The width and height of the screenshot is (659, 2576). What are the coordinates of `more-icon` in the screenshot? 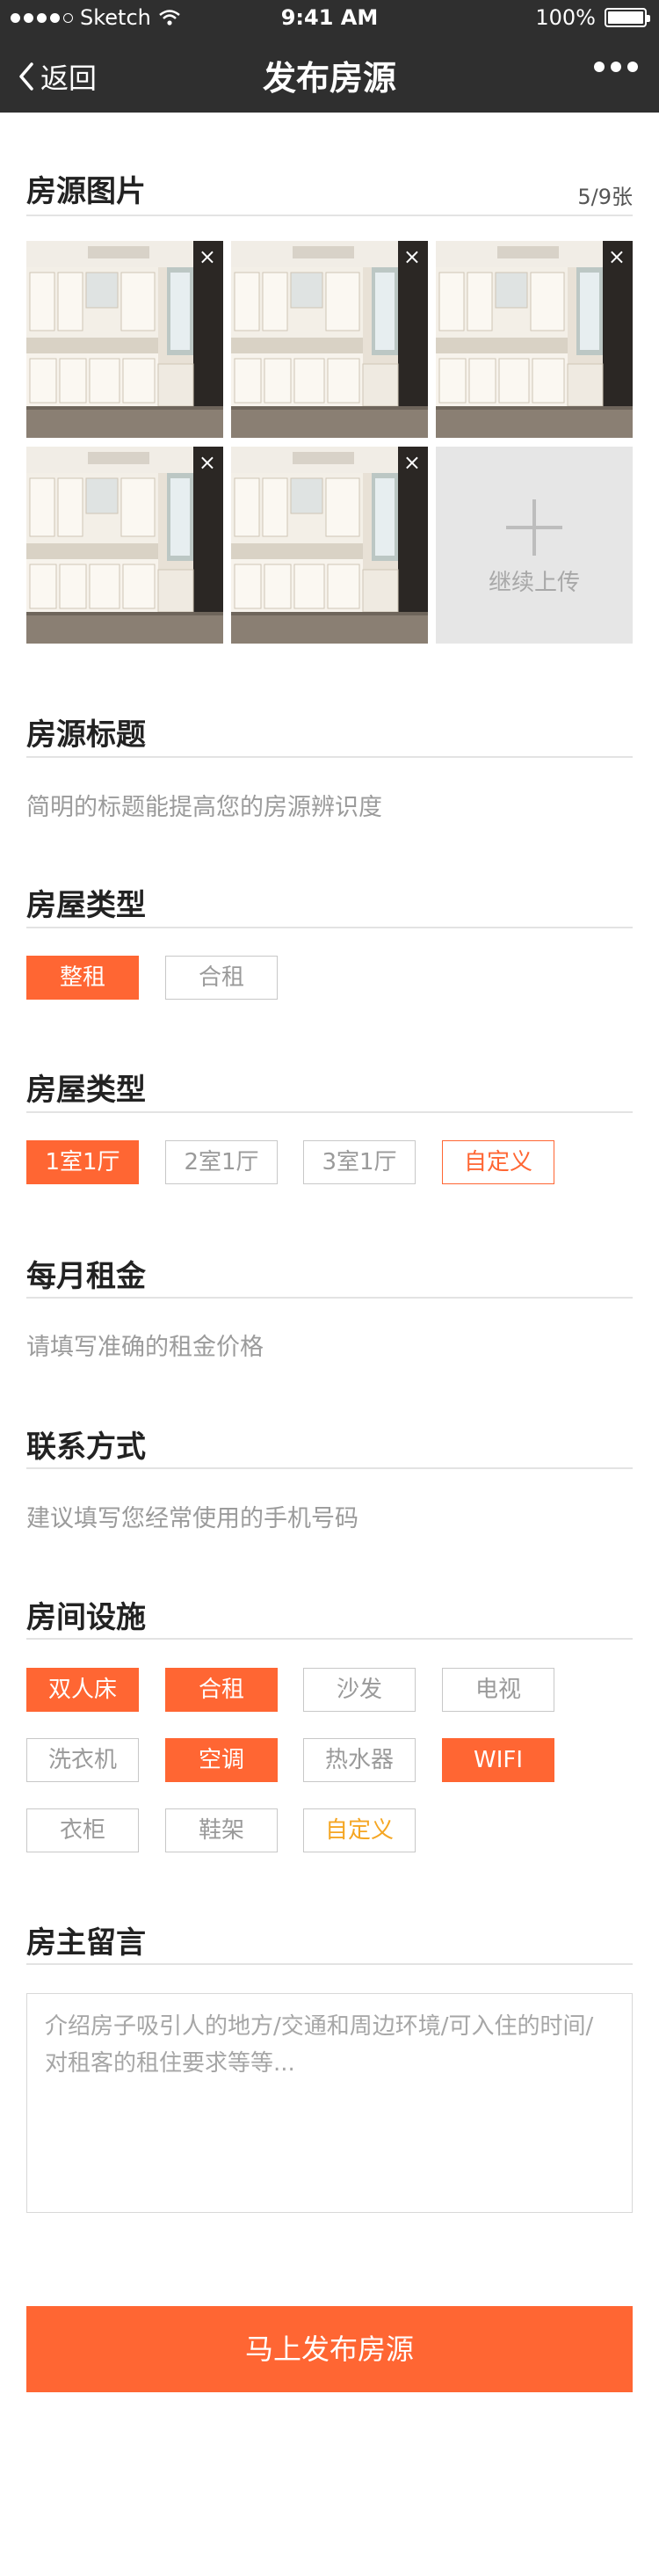 It's located at (616, 67).